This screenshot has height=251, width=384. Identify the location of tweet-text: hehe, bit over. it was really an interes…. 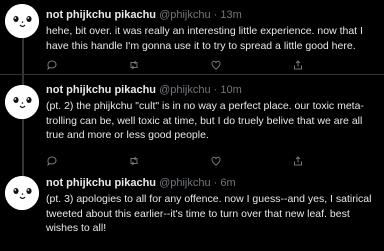
(204, 38).